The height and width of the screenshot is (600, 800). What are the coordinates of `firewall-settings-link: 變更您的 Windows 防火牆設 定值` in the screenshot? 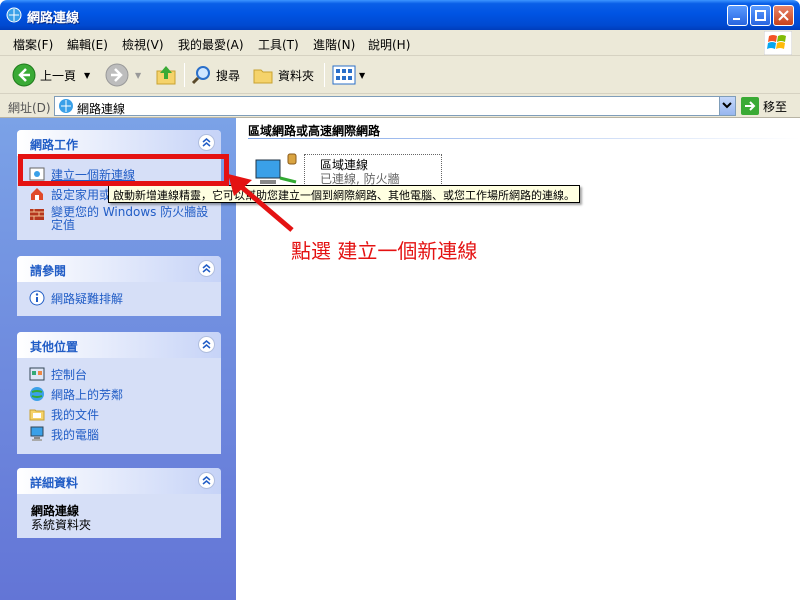 It's located at (124, 219).